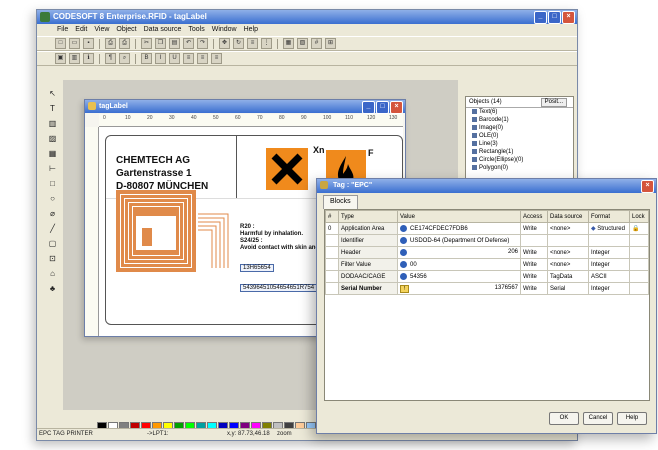 The image size is (658, 450). What do you see at coordinates (257, 268) in the screenshot?
I see `epc-short-field: 13H65654` at bounding box center [257, 268].